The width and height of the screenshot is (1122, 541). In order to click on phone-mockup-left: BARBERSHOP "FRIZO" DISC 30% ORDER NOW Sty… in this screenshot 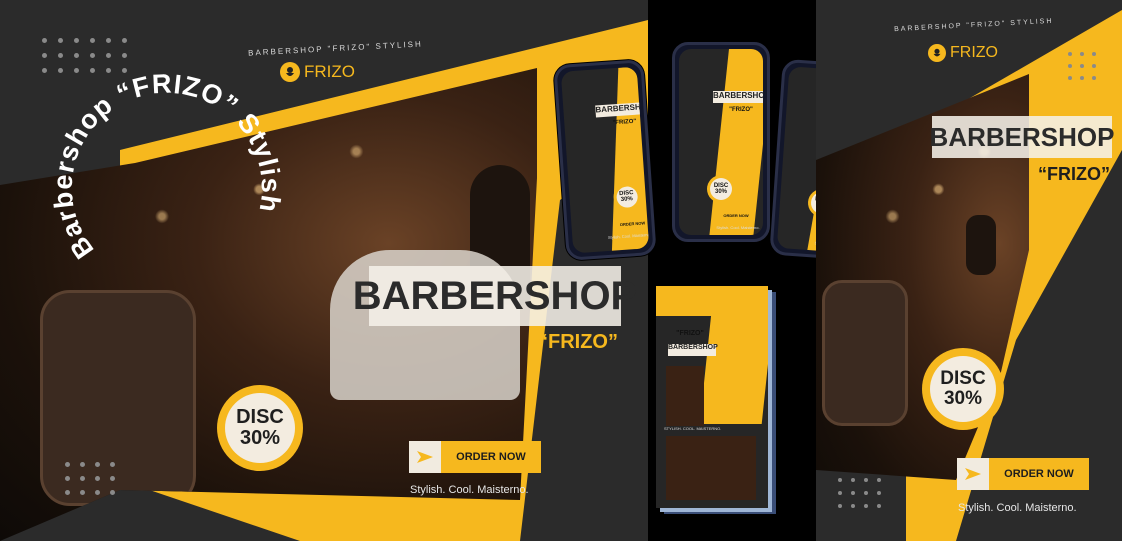, I will do `click(605, 160)`.